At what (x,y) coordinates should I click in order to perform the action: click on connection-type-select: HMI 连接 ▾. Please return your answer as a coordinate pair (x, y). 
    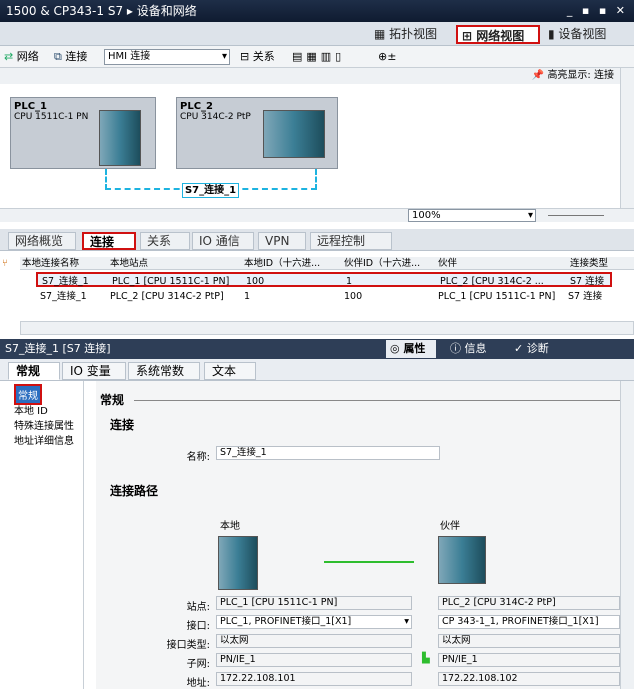
    Looking at the image, I should click on (167, 57).